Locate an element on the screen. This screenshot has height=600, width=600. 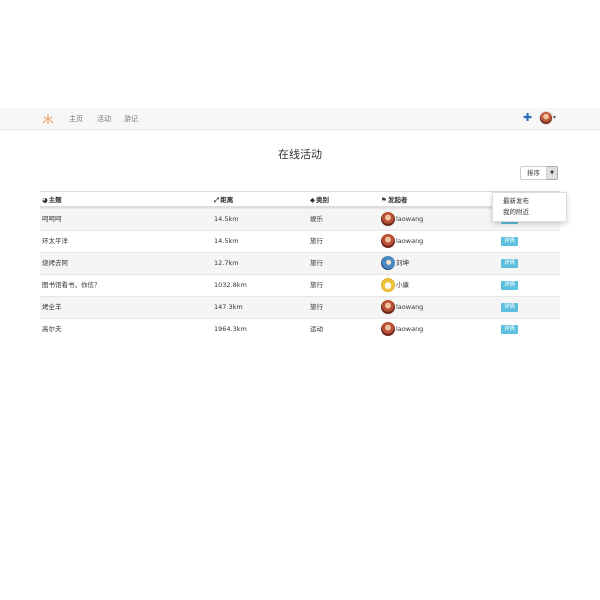
cell-initiator: 小康 is located at coordinates (395, 285).